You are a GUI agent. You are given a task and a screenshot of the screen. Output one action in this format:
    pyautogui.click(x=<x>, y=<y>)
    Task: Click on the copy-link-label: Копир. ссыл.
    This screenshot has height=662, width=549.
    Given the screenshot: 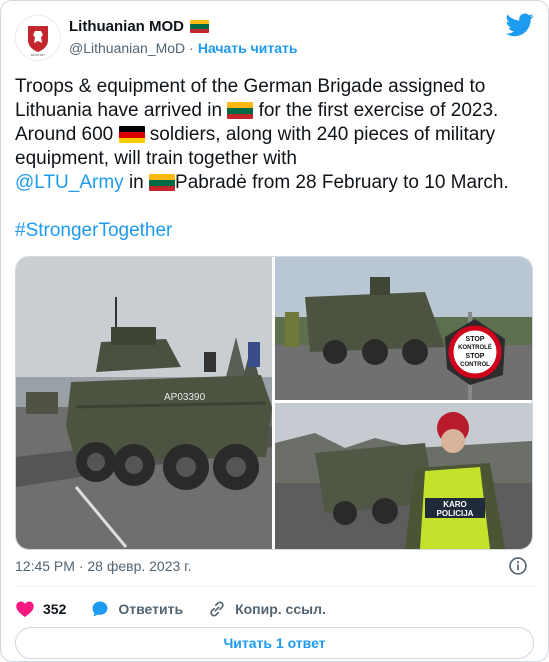 What is the action you would take?
    pyautogui.click(x=280, y=609)
    